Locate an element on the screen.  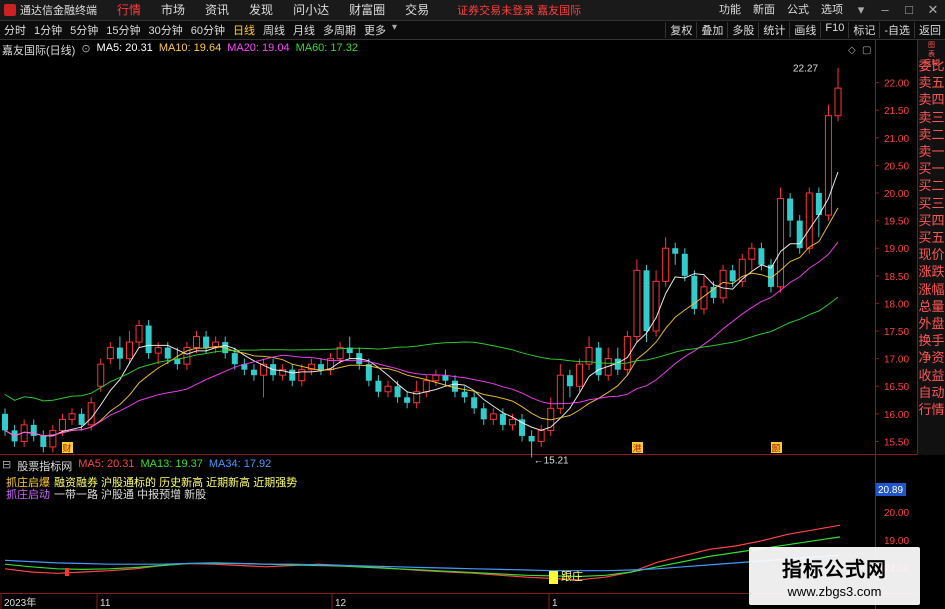
login-notice: 证券交易未登录 嘉友国际 is located at coordinates (519, 10).